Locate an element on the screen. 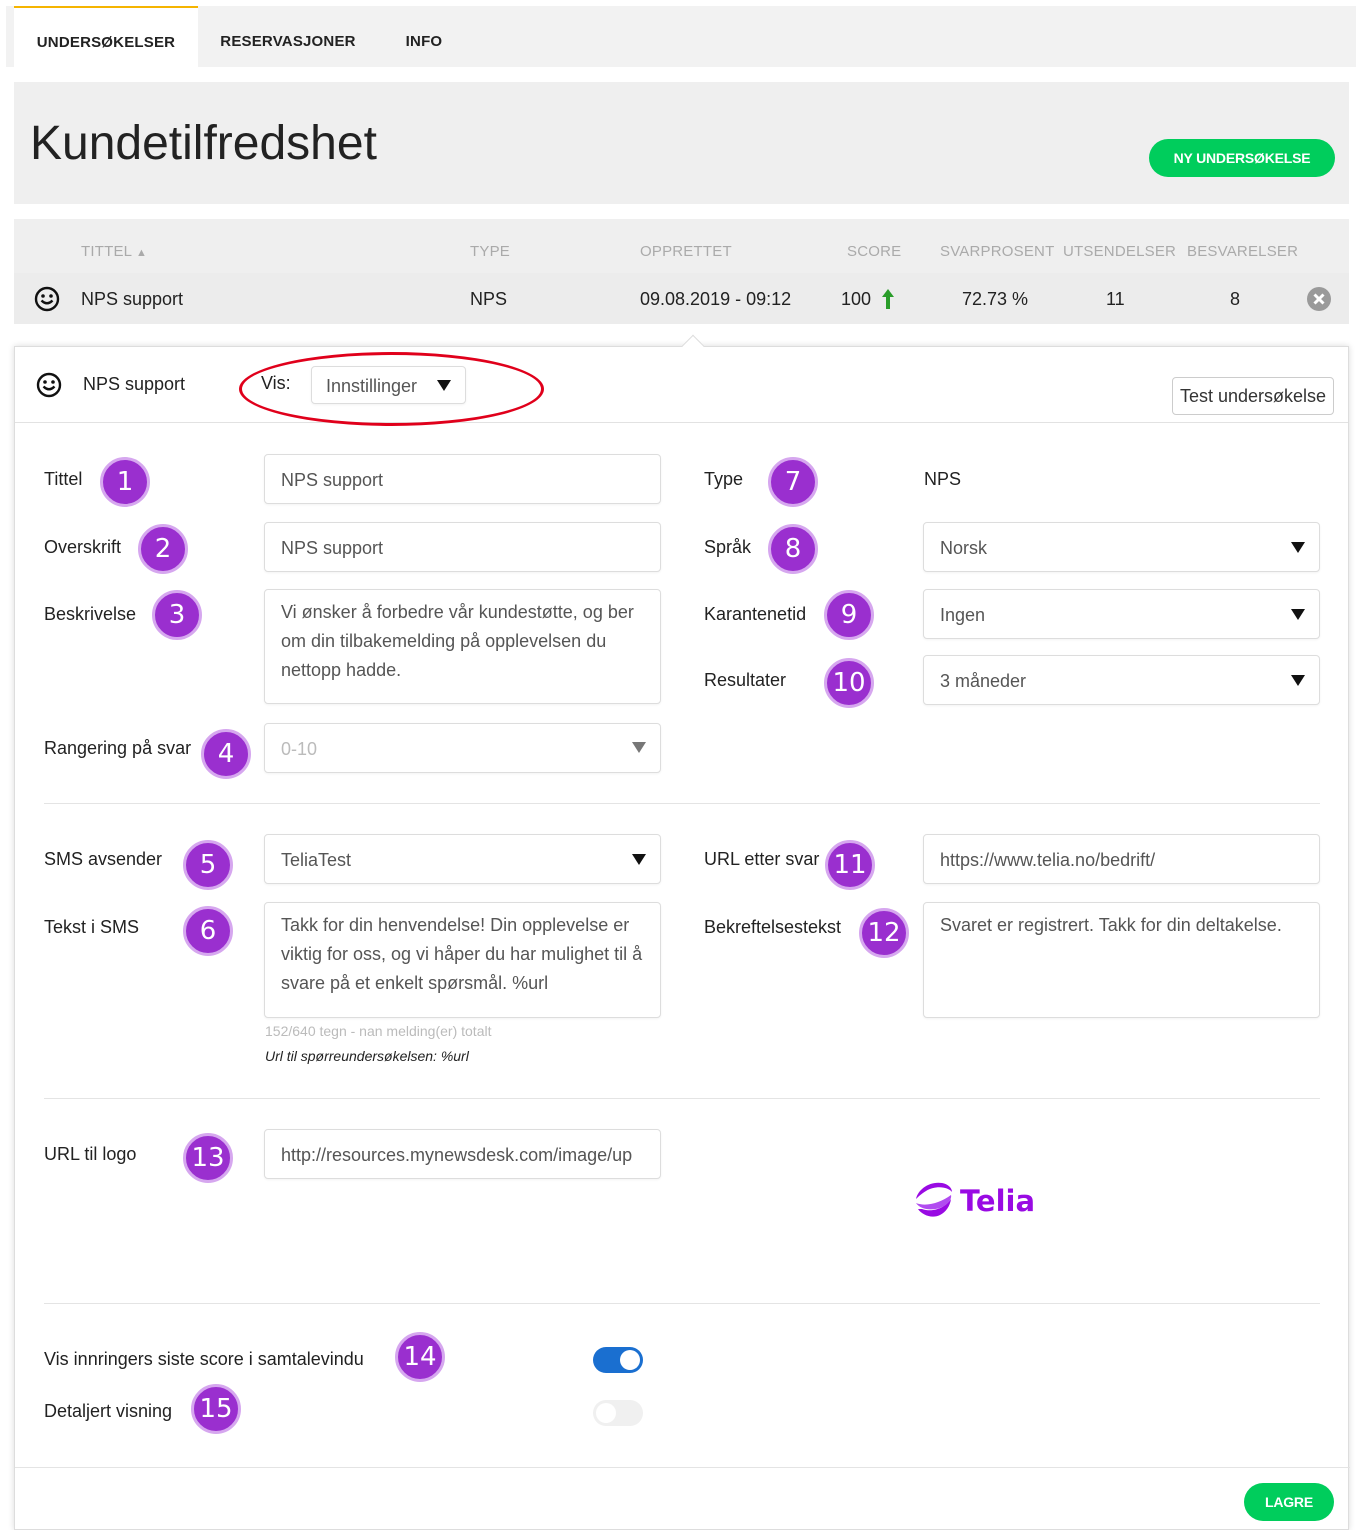 The image size is (1362, 1530). footer-divider is located at coordinates (682, 1467).